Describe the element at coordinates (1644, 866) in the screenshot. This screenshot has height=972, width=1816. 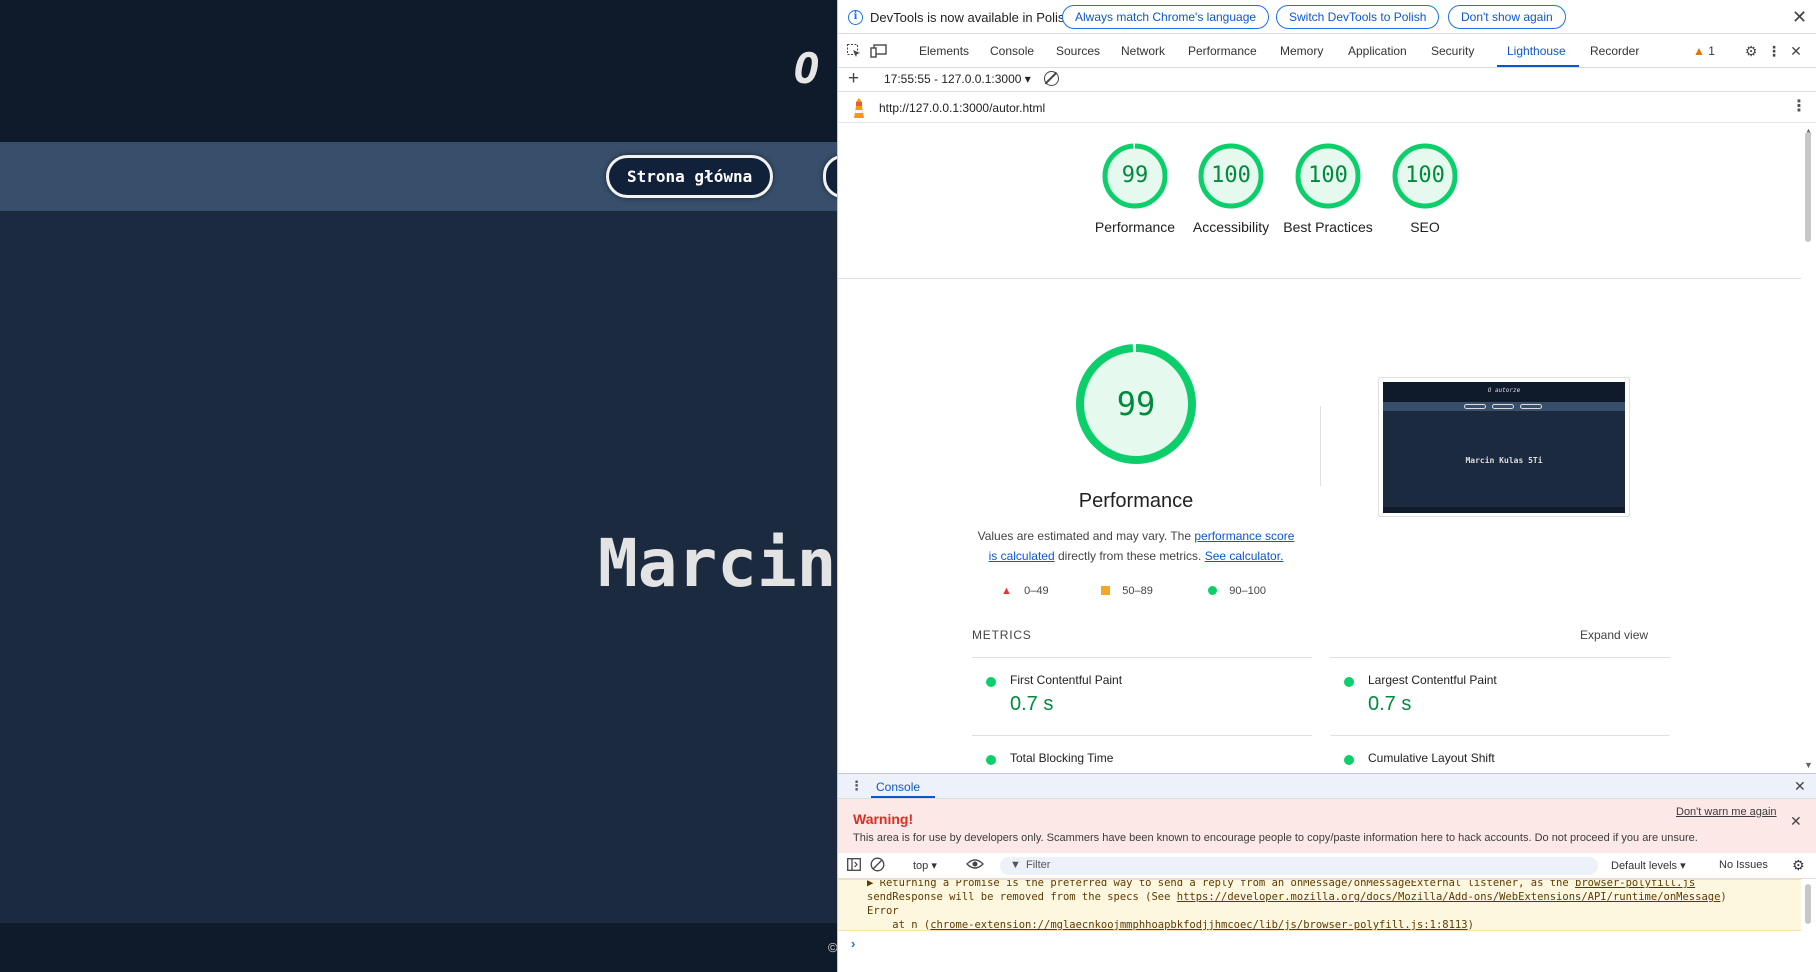
I see `levels-value: Default levels` at that location.